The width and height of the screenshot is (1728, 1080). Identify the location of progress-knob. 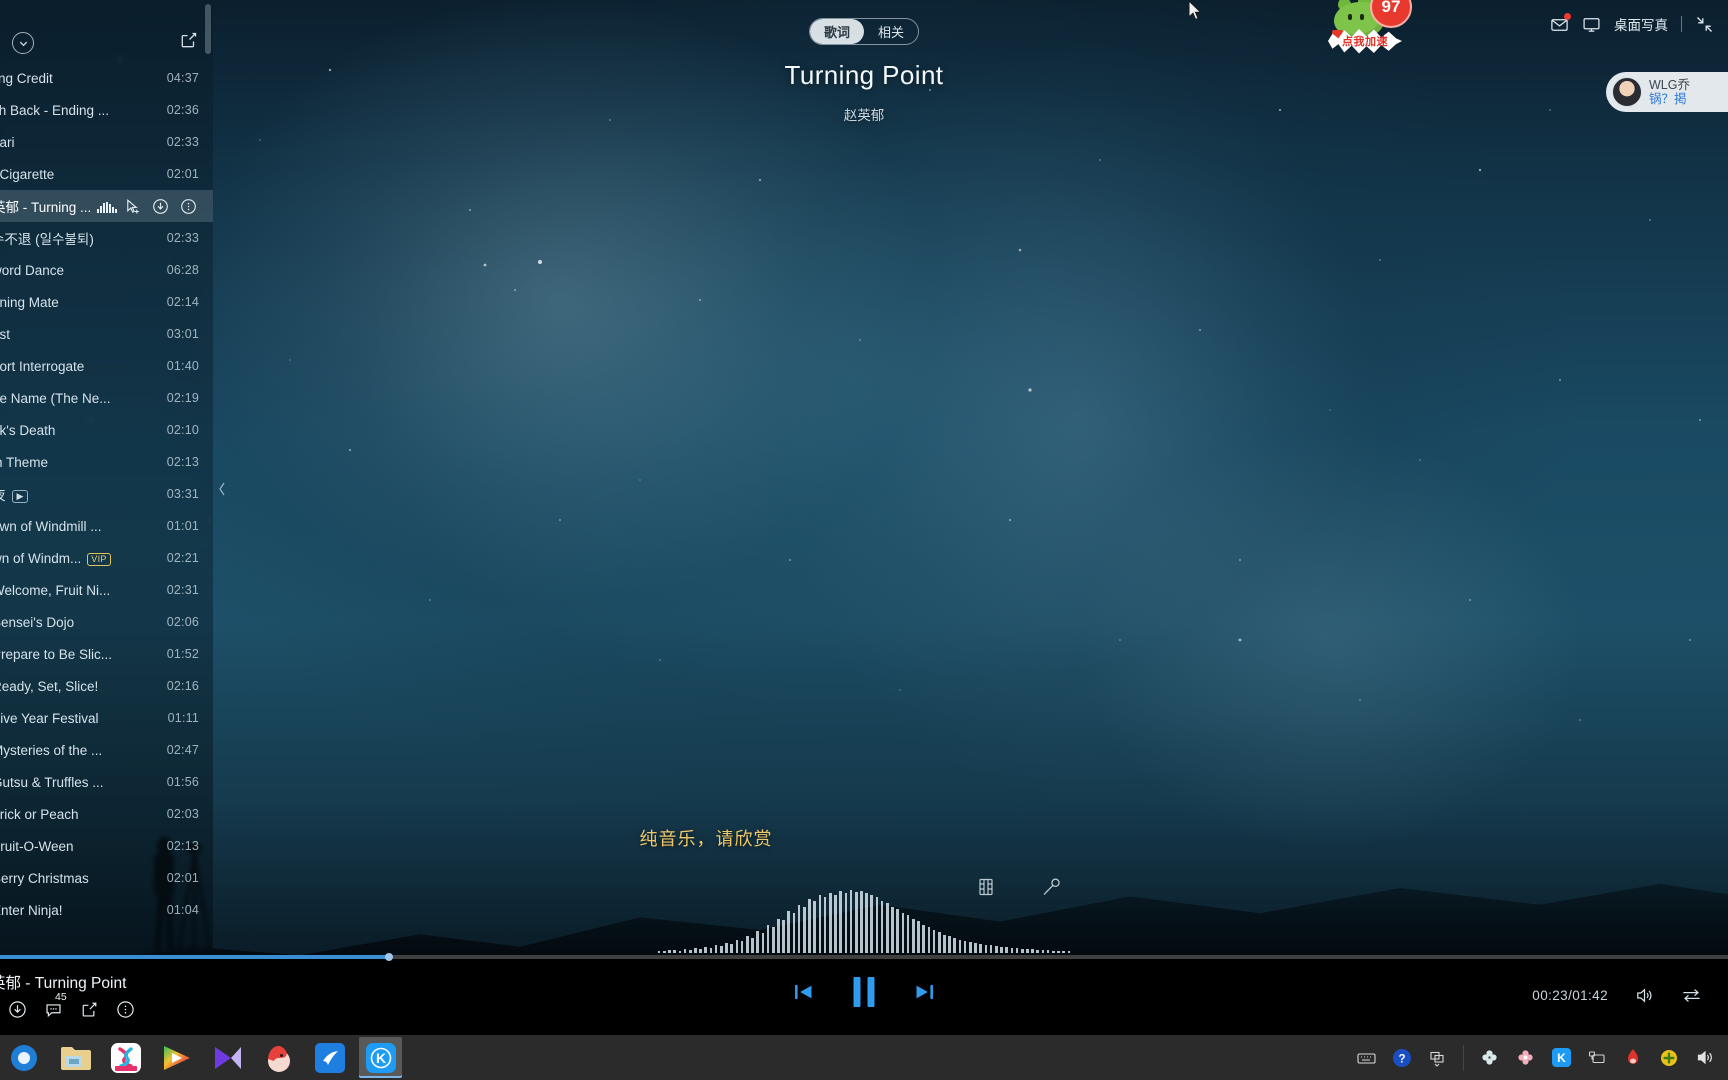
(388, 957).